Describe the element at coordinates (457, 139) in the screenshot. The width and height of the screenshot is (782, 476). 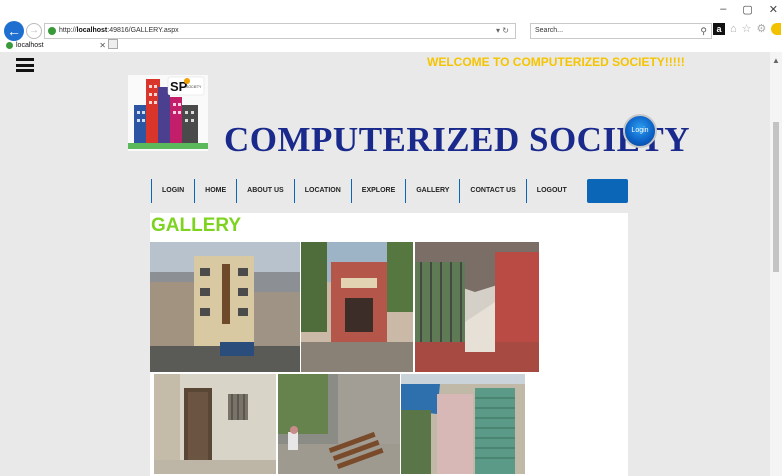
I see `site-title: COMPUTERIZED SOCIETY` at that location.